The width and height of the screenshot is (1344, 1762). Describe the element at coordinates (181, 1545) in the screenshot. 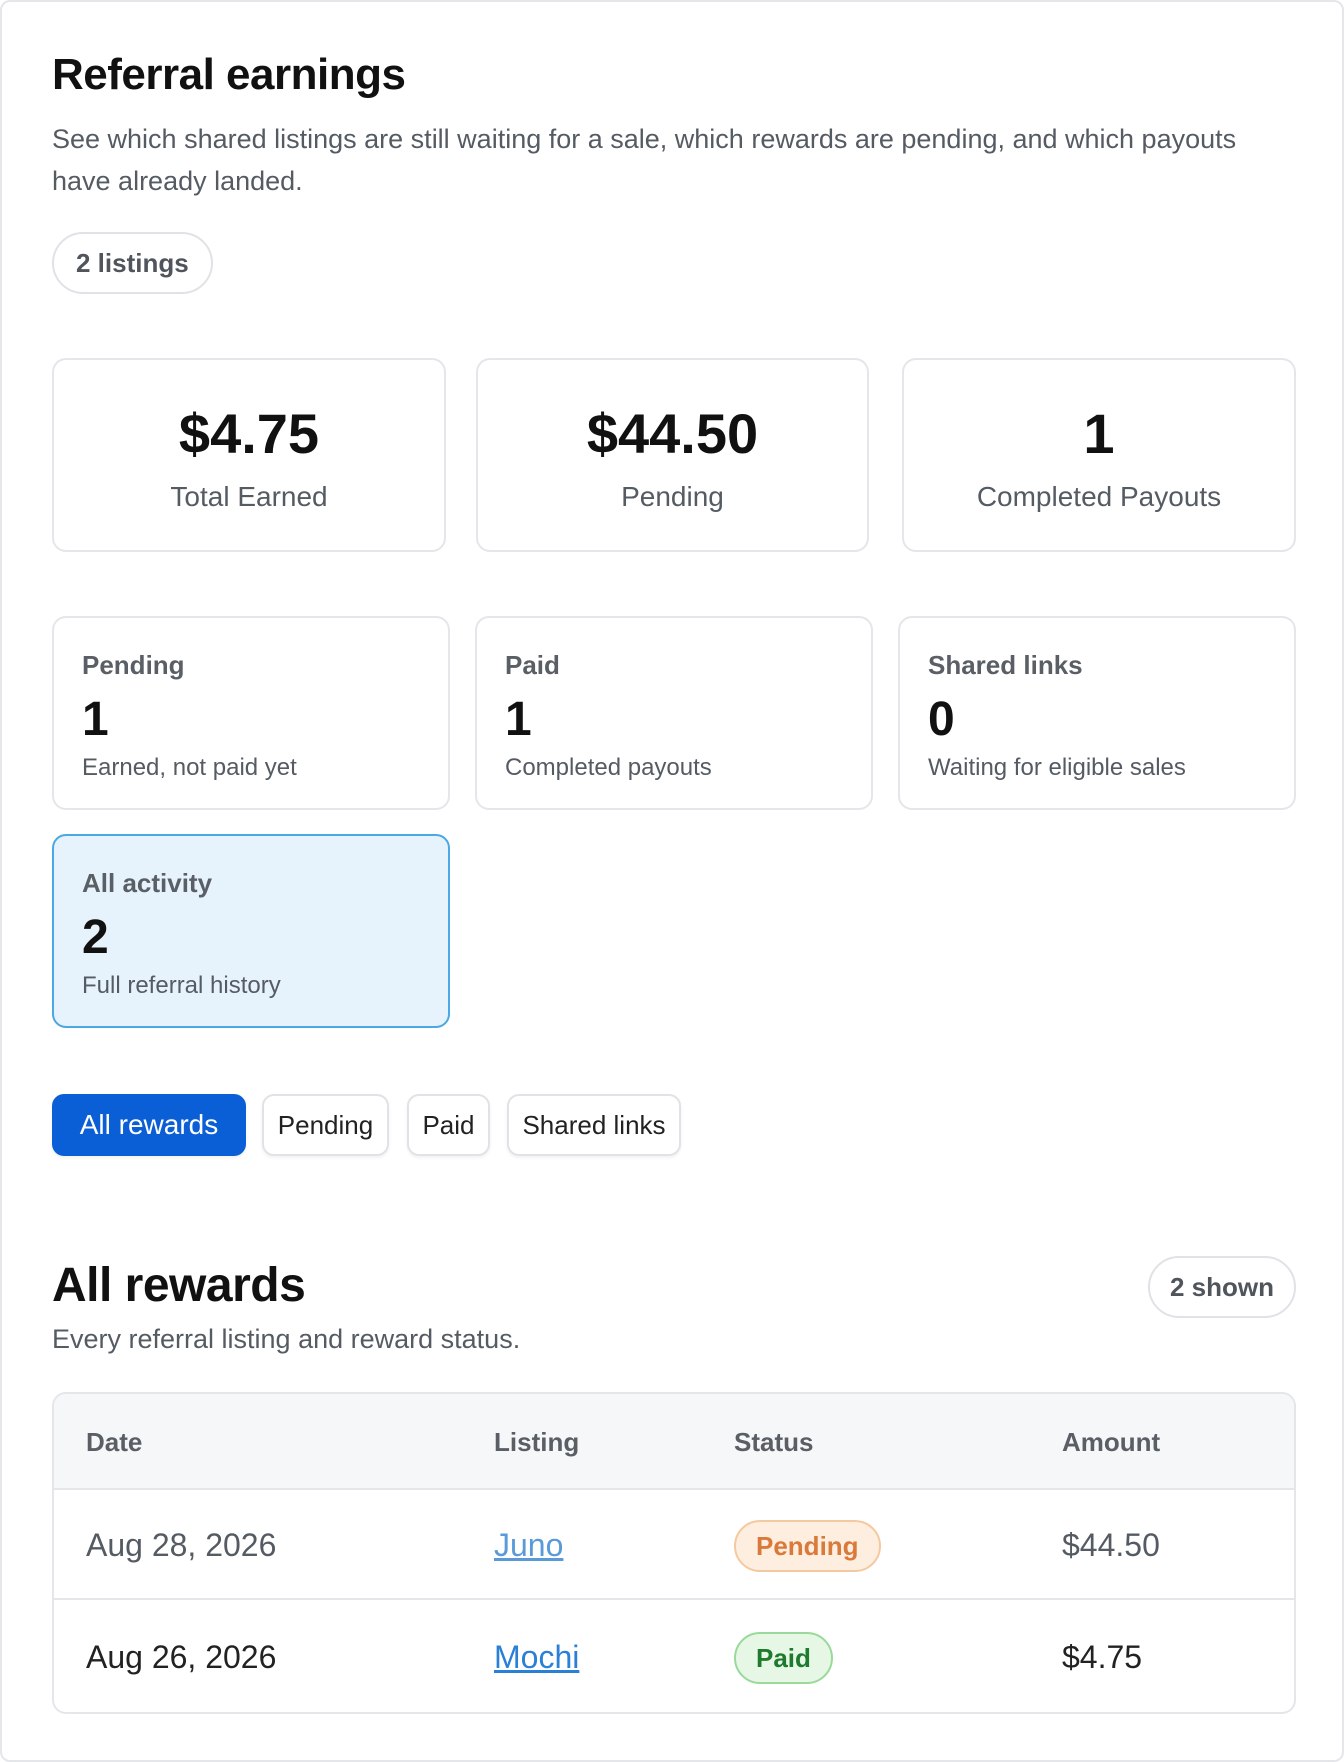

I see `row-date: Aug 28, 2026` at that location.